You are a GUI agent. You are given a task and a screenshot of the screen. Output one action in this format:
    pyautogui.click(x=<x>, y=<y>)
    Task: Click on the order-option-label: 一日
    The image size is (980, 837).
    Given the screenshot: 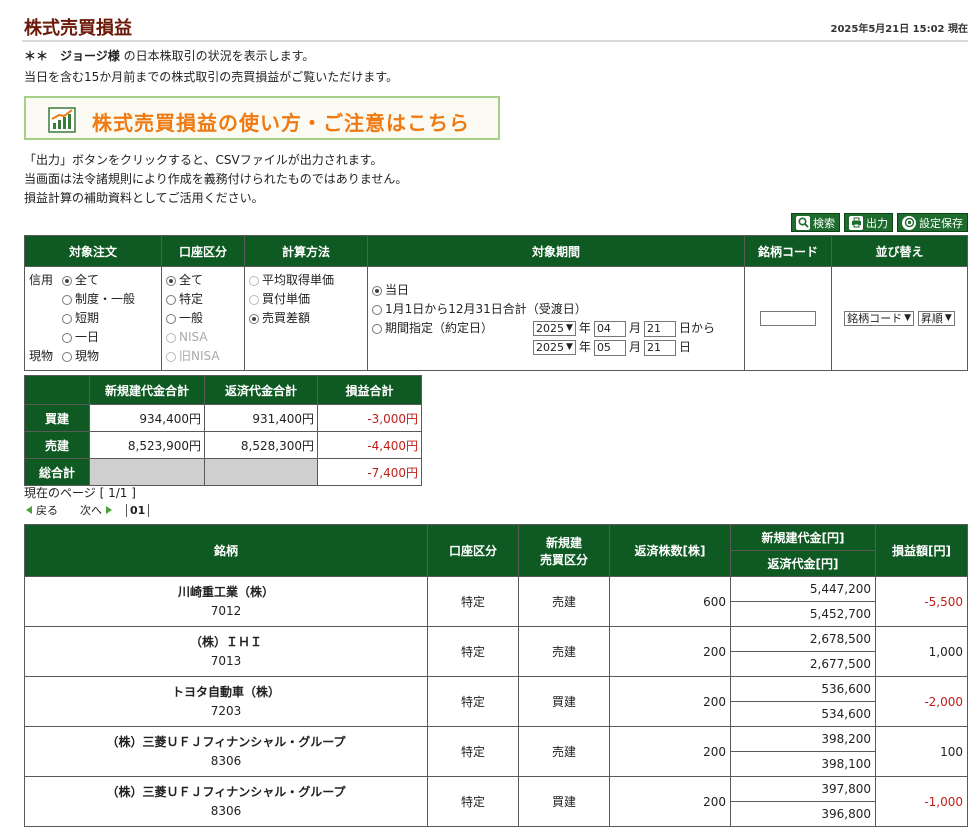 What is the action you would take?
    pyautogui.click(x=87, y=337)
    